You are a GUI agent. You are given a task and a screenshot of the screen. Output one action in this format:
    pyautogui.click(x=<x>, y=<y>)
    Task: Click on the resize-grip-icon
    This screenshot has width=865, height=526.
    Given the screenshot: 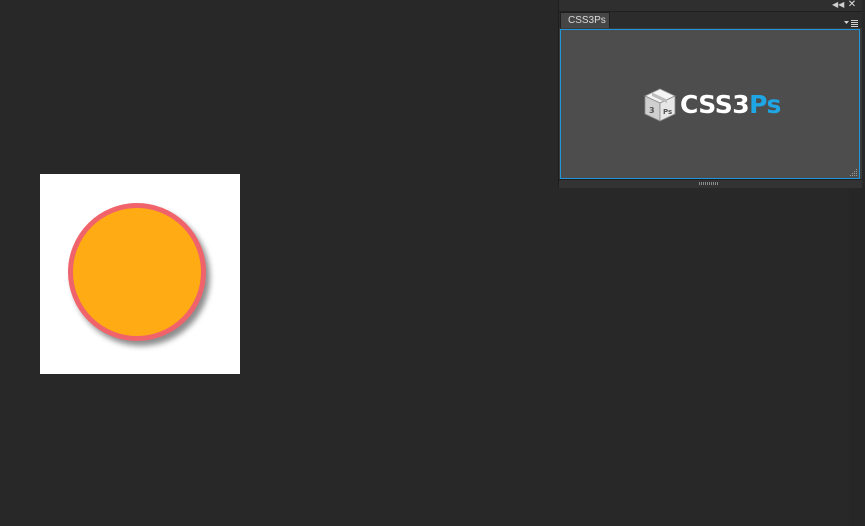 What is the action you would take?
    pyautogui.click(x=853, y=172)
    